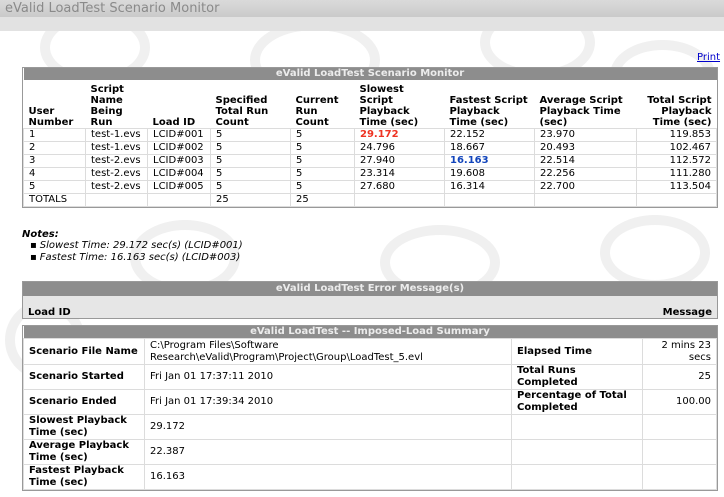 The image size is (724, 497). What do you see at coordinates (585, 173) in the screenshot?
I see `cell-average-time: 22.256` at bounding box center [585, 173].